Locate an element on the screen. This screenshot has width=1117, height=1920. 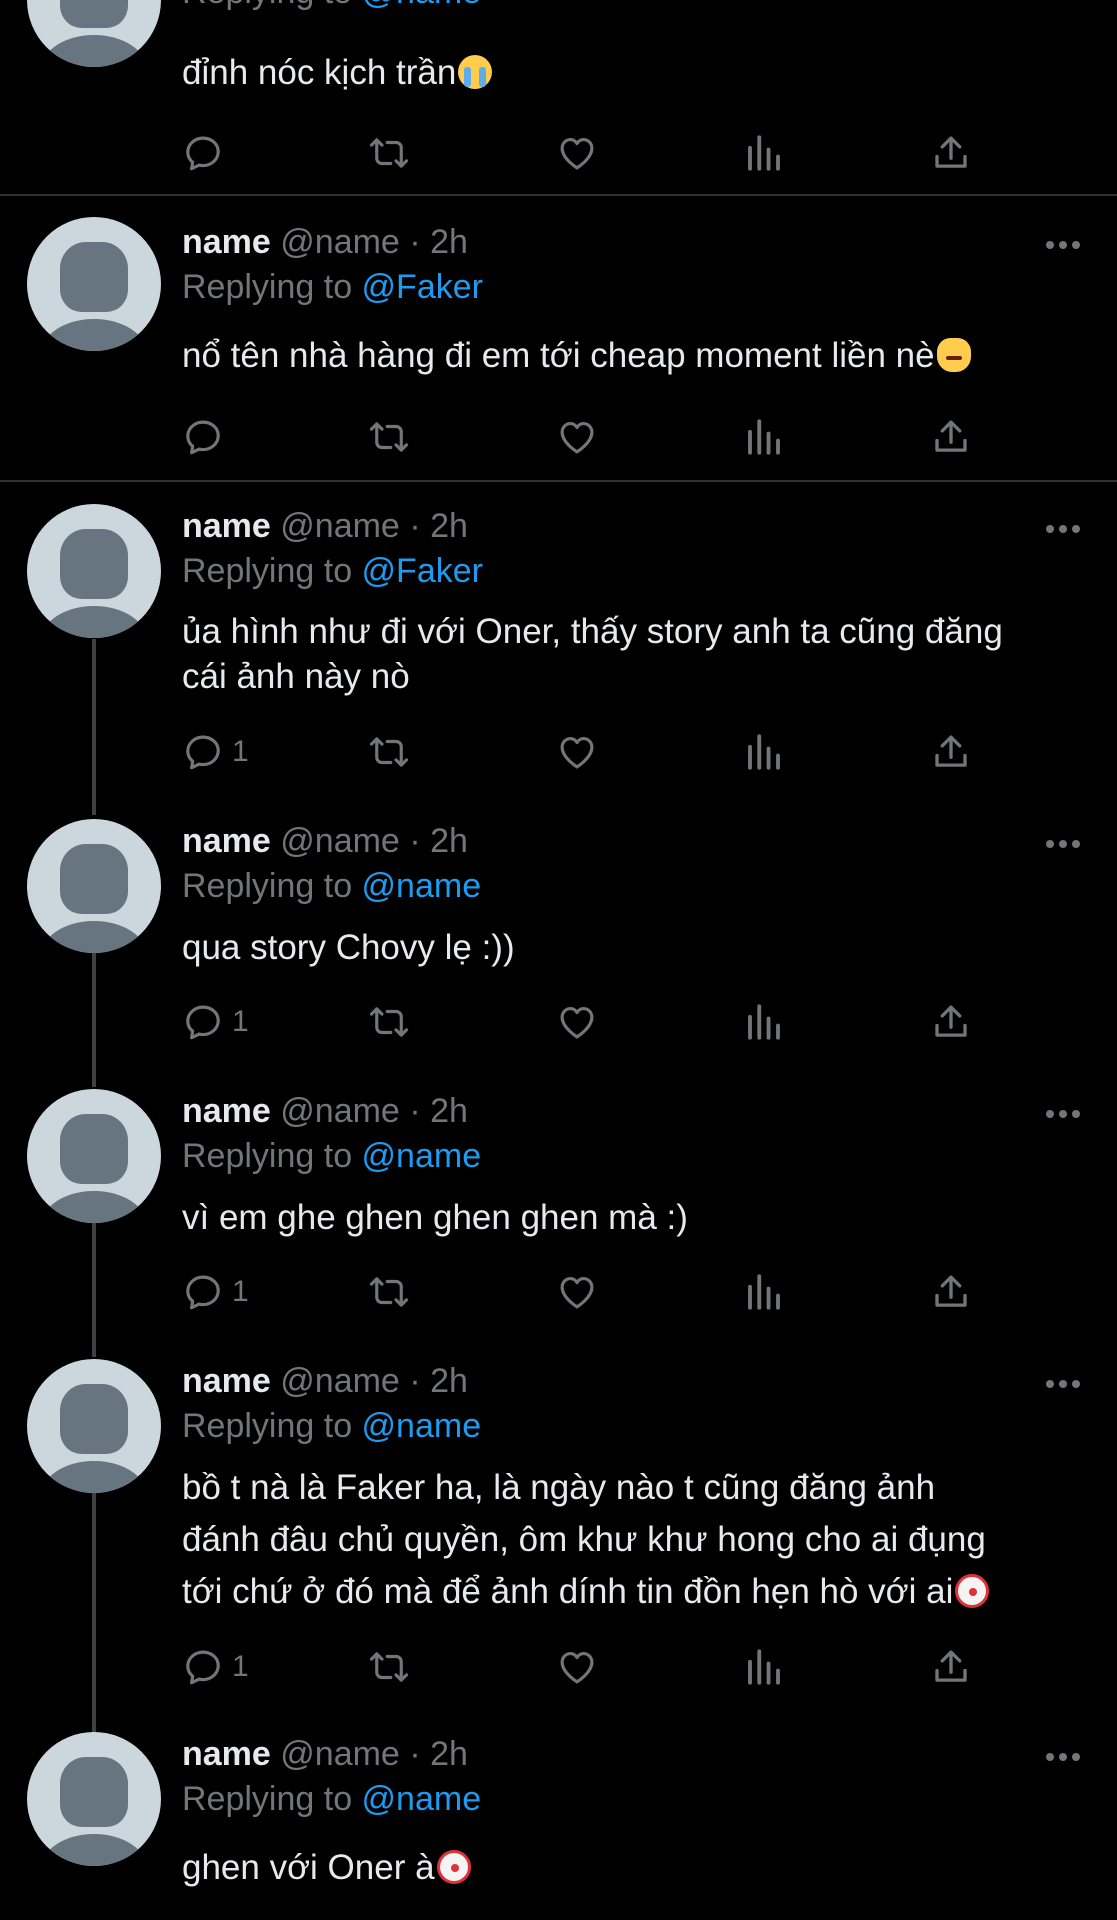
tweet-text: ghen với Oner à is located at coordinates (632, 1867).